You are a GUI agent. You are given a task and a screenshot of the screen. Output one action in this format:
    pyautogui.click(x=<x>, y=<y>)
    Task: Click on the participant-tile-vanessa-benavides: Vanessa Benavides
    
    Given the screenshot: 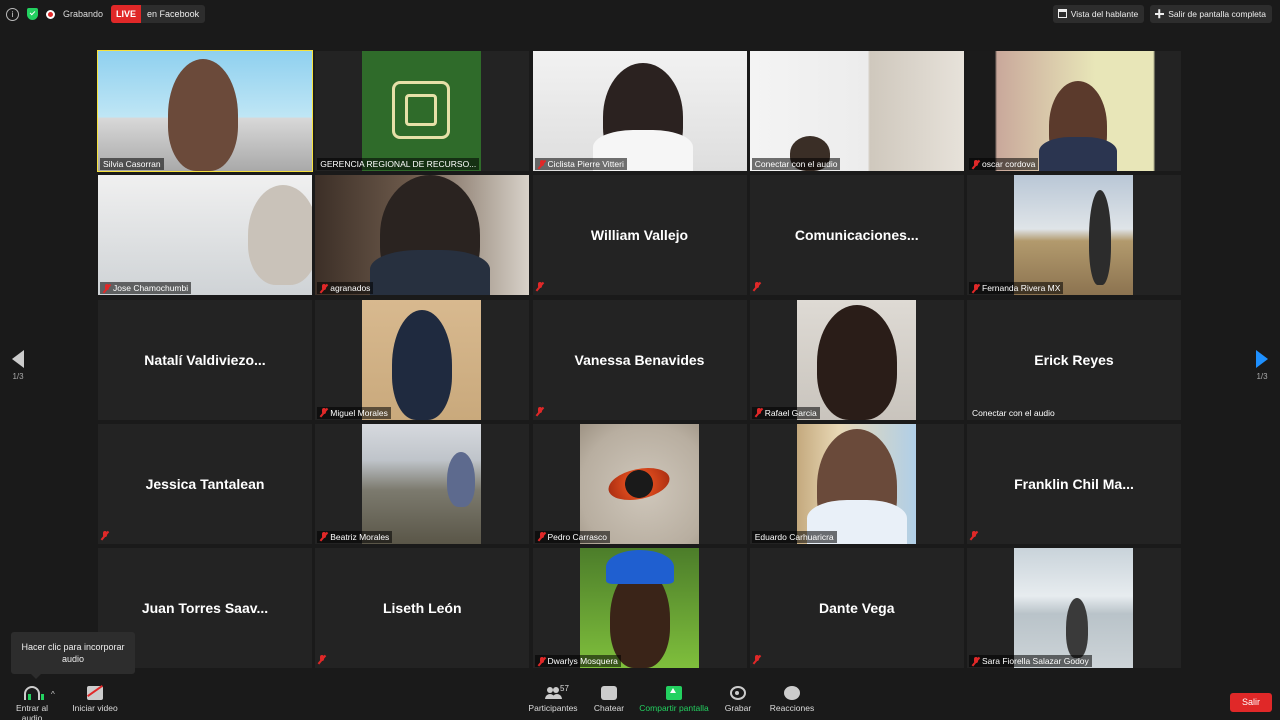 What is the action you would take?
    pyautogui.click(x=639, y=359)
    